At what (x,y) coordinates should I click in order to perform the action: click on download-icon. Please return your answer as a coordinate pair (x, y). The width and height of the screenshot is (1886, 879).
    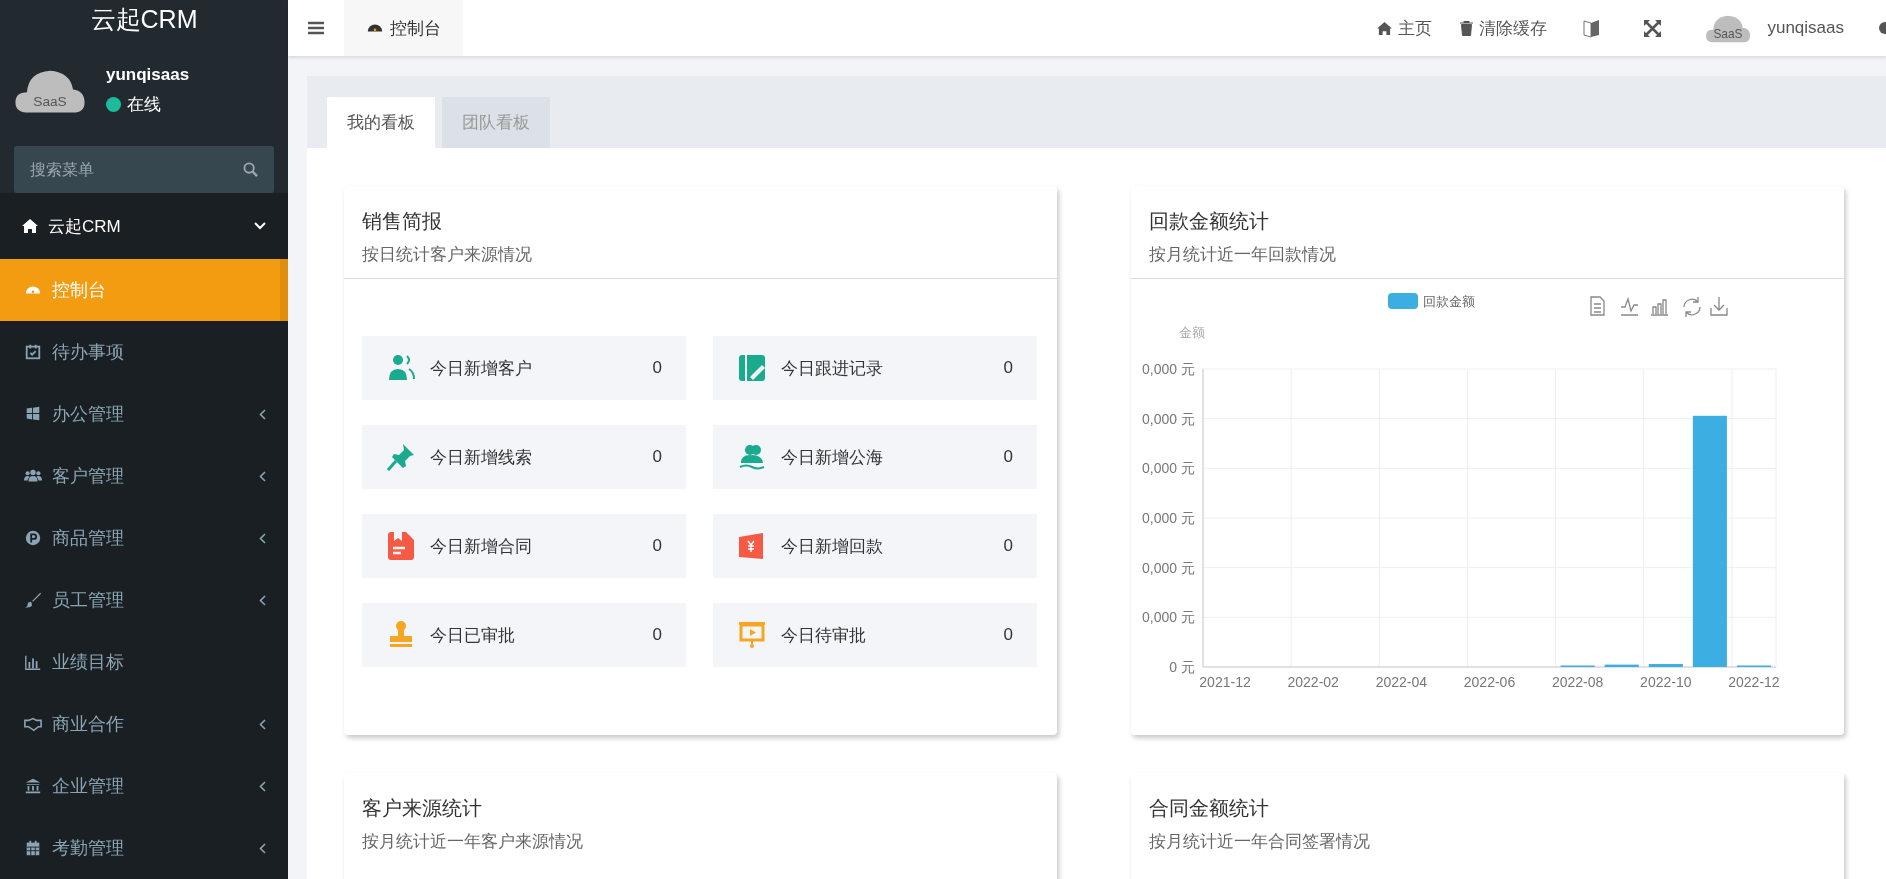
    Looking at the image, I should click on (1719, 306).